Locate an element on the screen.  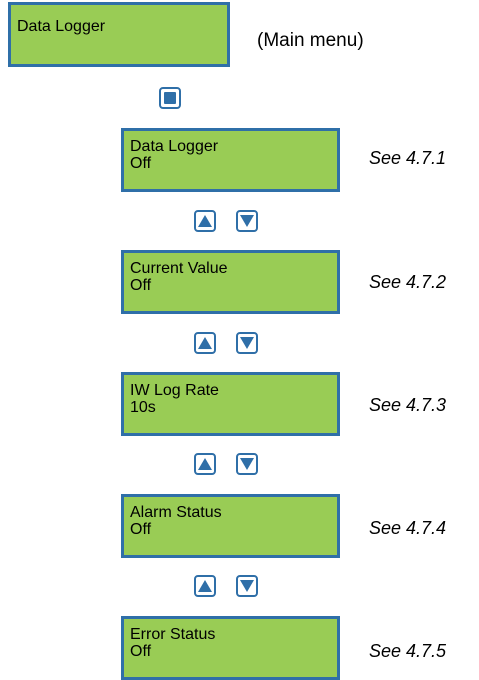
menu-line1: Alarm Status is located at coordinates (176, 512).